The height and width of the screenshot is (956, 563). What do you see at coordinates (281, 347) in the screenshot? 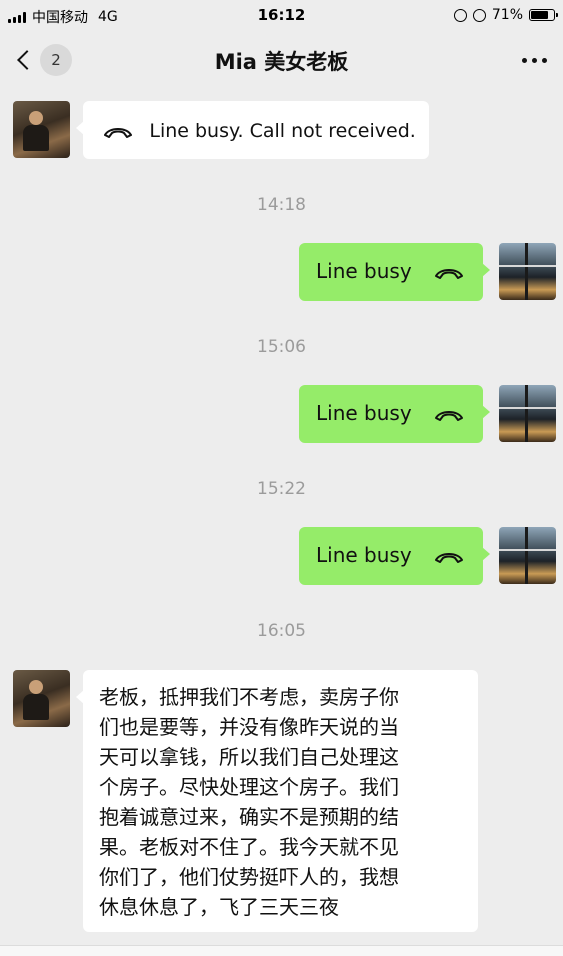
I see `timestamp: 15:06` at bounding box center [281, 347].